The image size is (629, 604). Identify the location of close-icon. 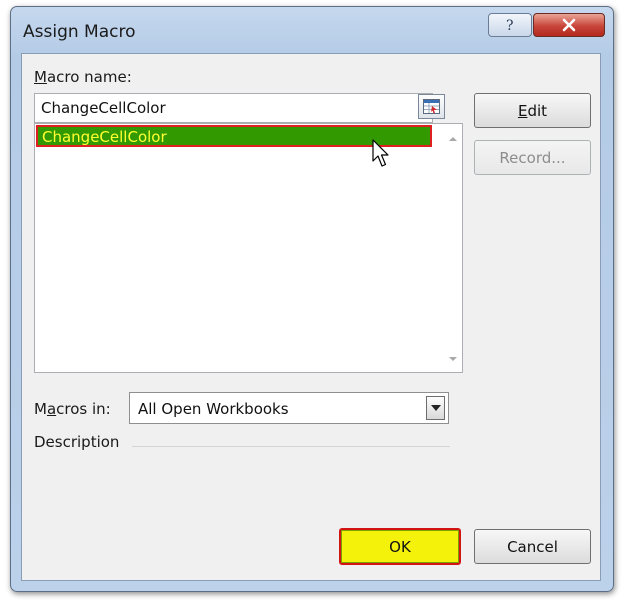
(569, 25).